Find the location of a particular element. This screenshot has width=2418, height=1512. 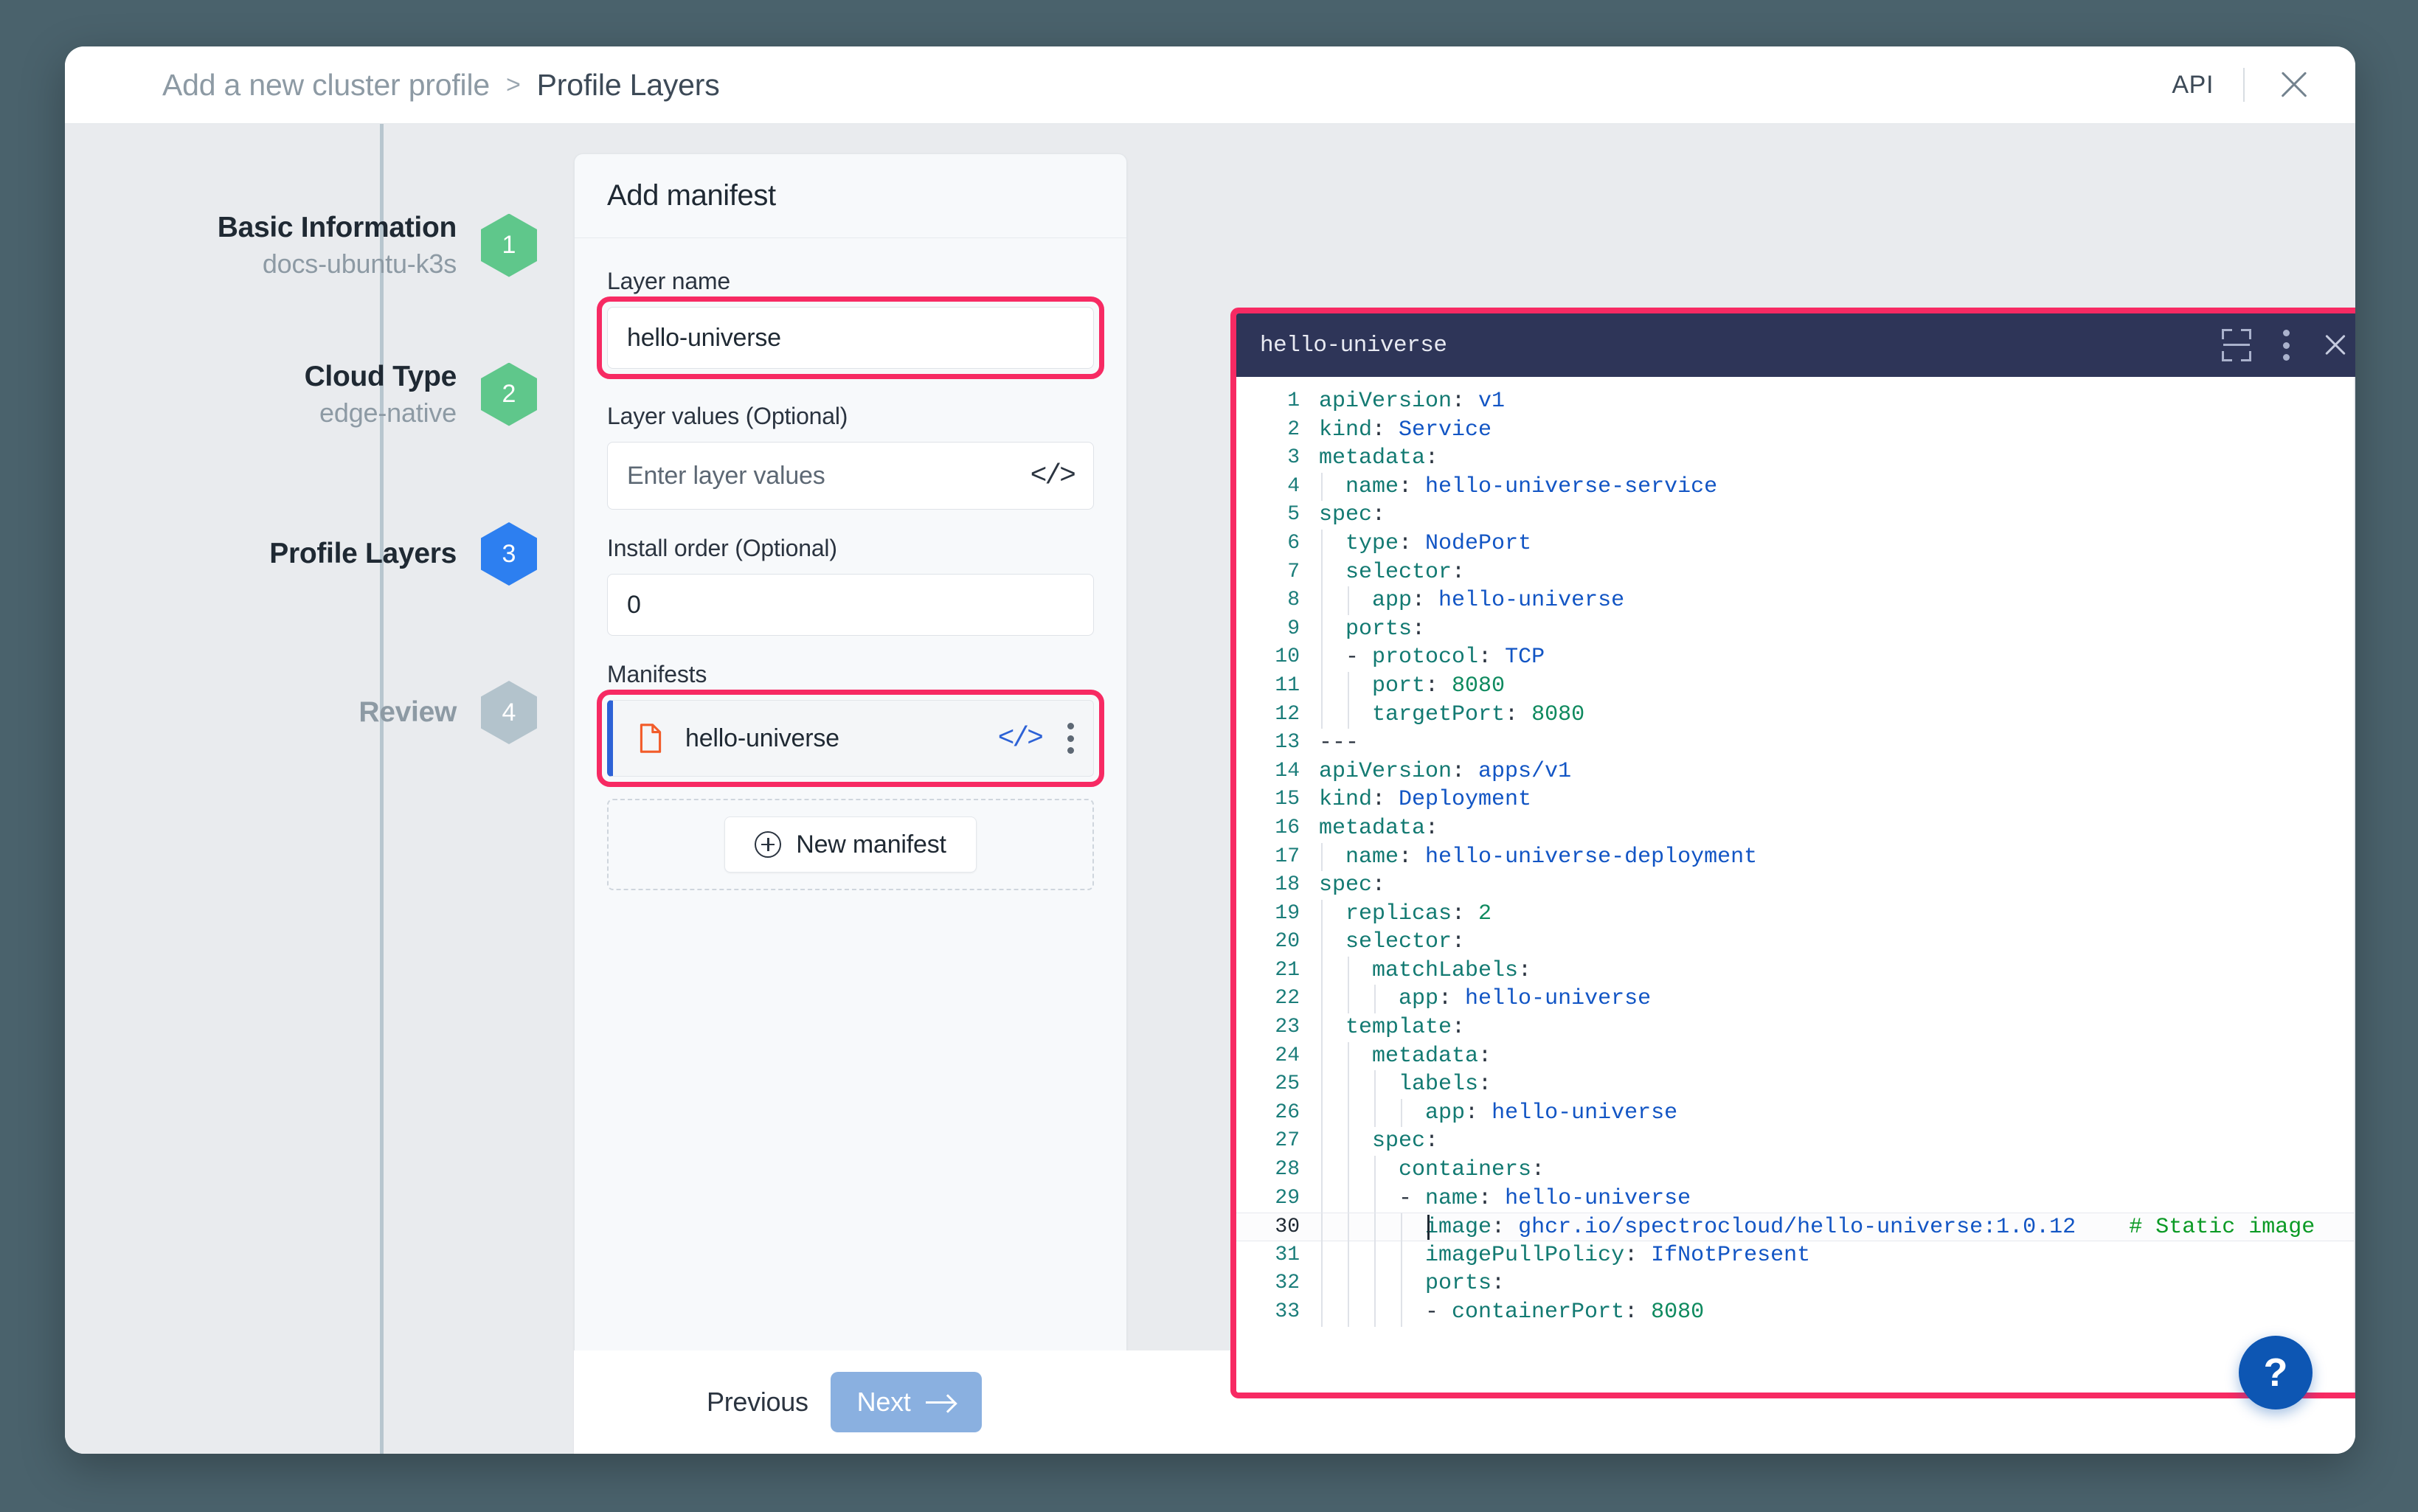

layer-values-label: Layer values (Optional) is located at coordinates (727, 416).